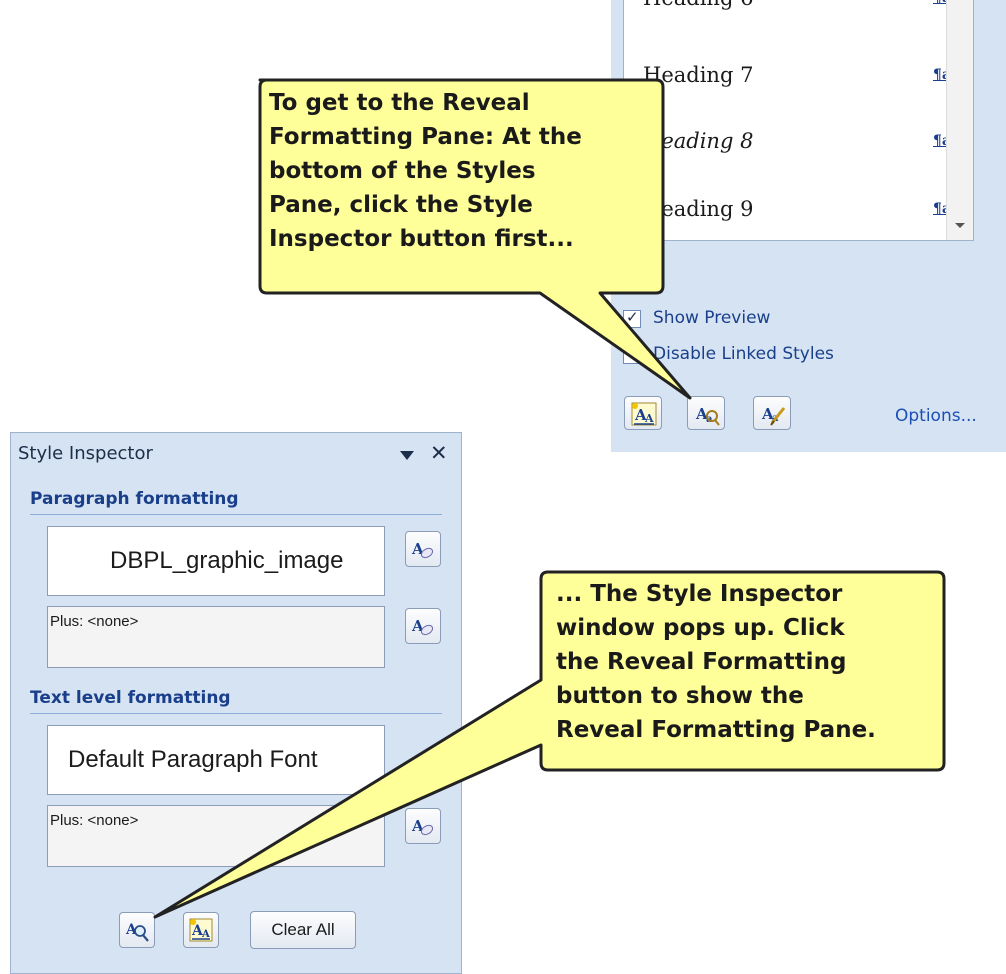  Describe the element at coordinates (85, 453) in the screenshot. I see `style-inspector-title: Style Inspector` at that location.